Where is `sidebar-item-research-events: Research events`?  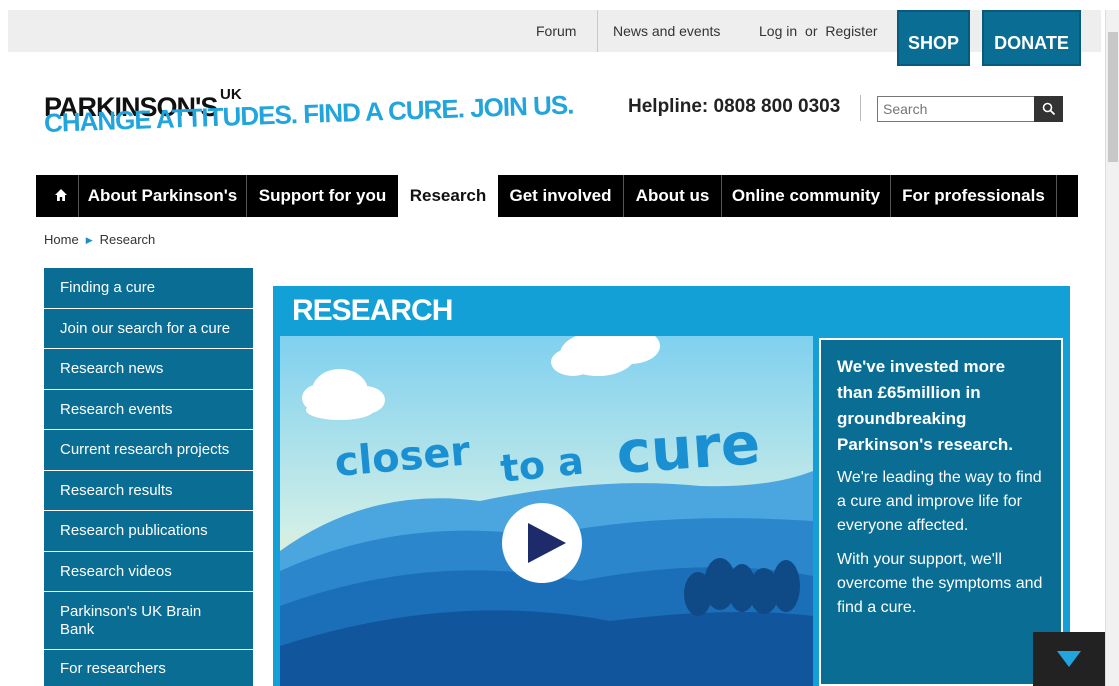
sidebar-item-research-events: Research events is located at coordinates (148, 410).